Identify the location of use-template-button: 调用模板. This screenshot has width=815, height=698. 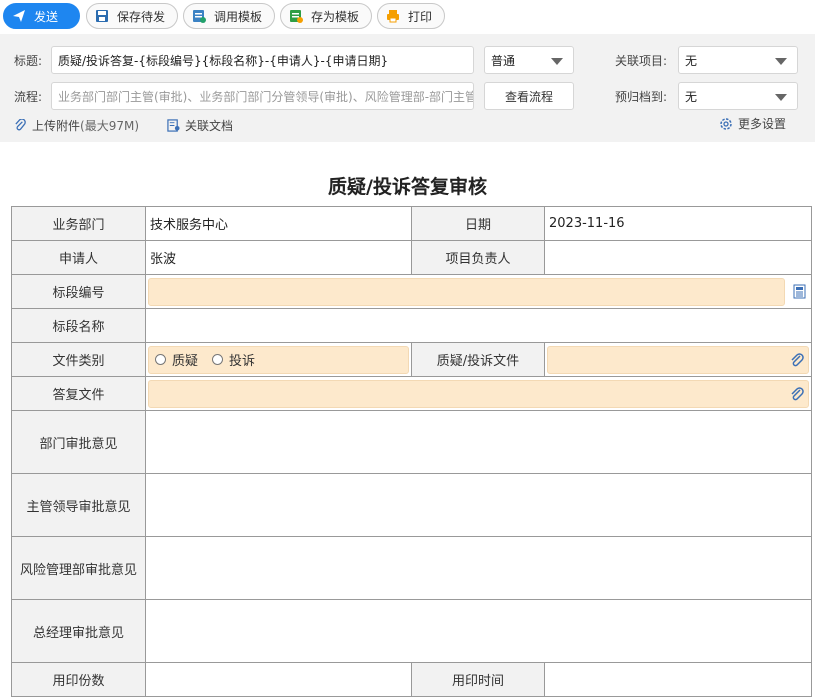
(229, 16).